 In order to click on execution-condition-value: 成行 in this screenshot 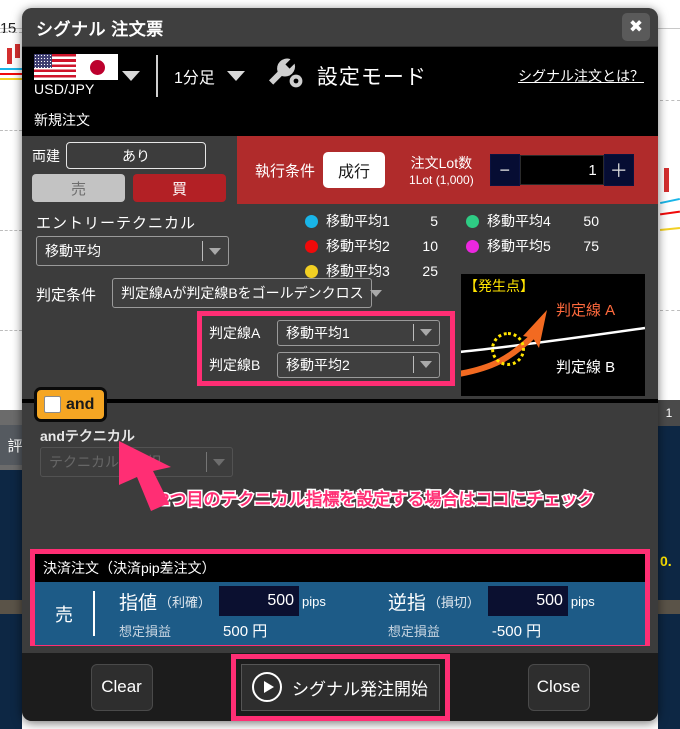, I will do `click(354, 170)`.